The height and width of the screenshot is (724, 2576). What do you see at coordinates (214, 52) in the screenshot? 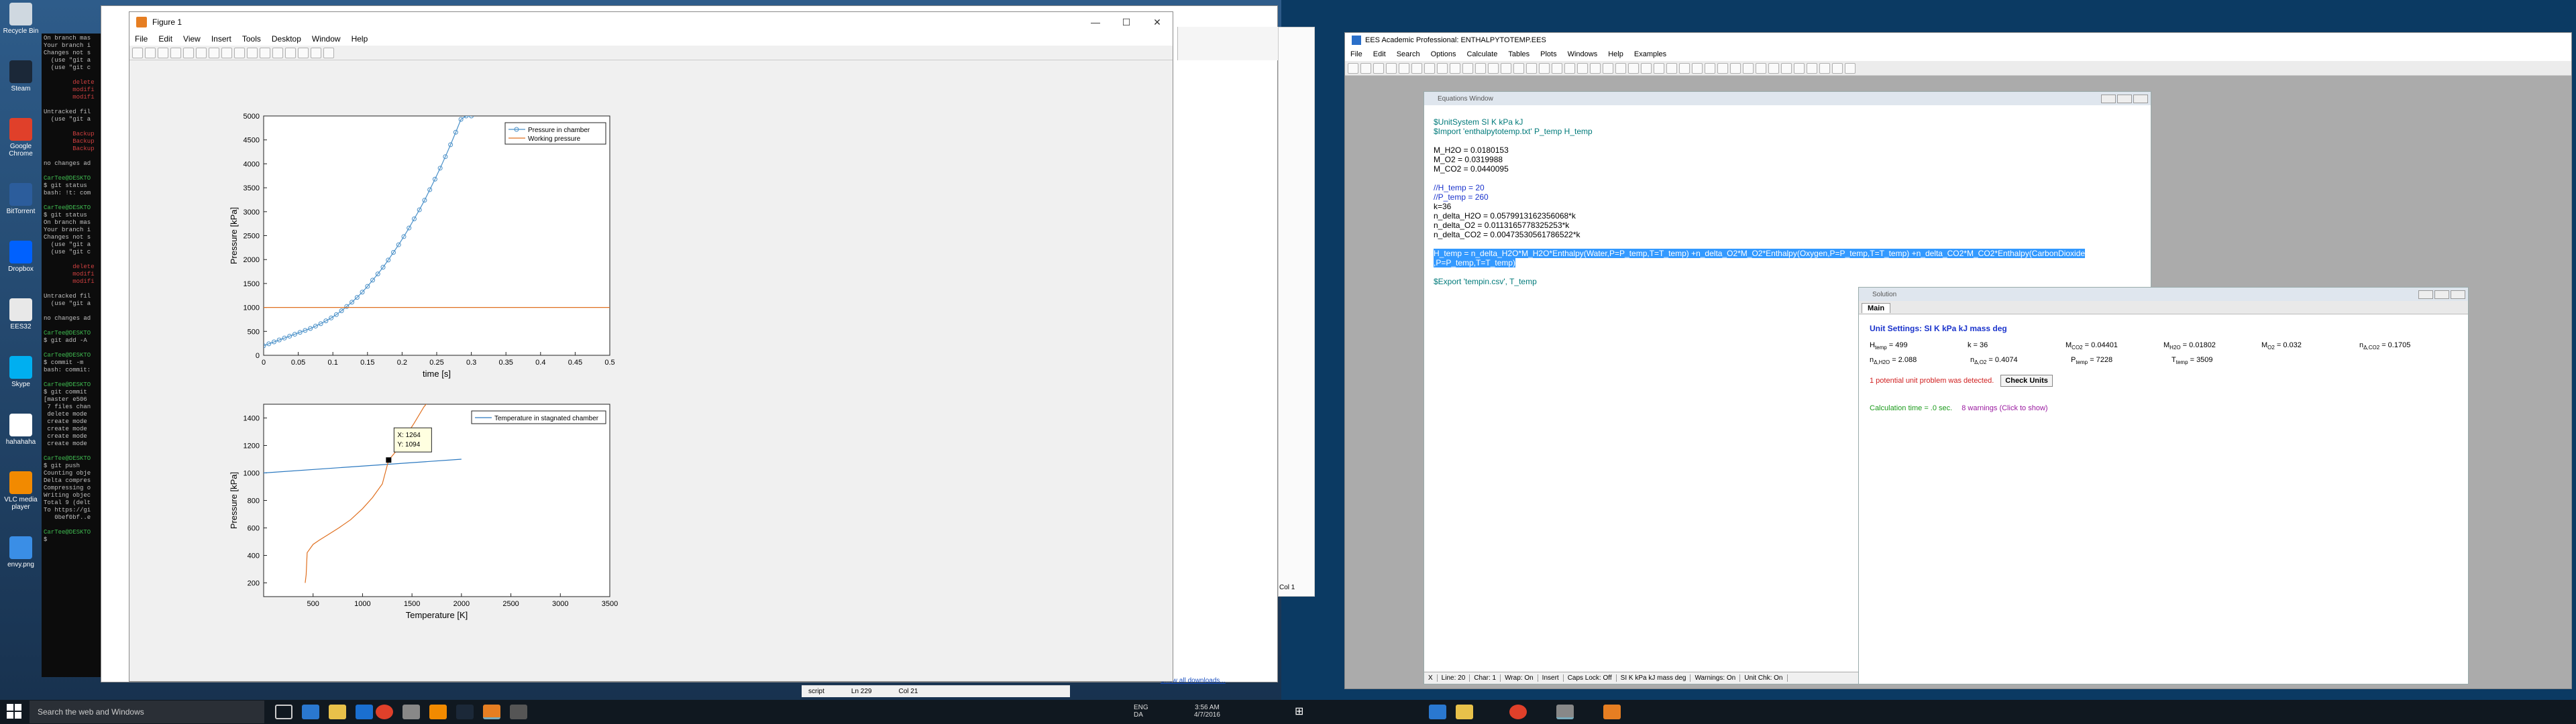
I see `zoom-out-icon` at bounding box center [214, 52].